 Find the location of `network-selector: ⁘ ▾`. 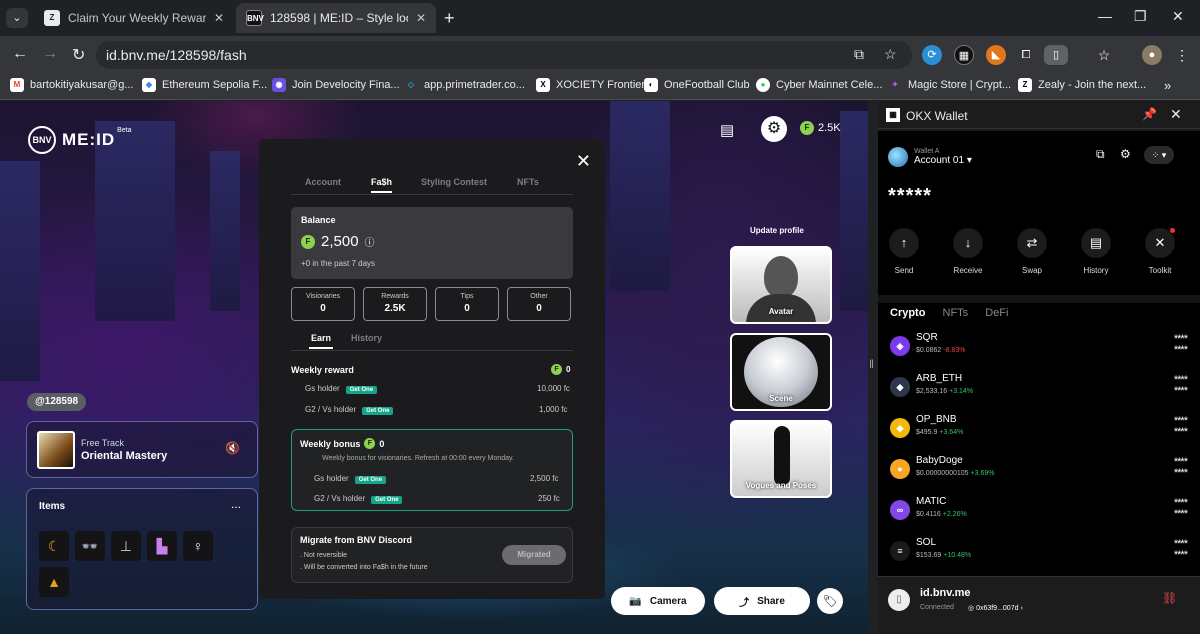

network-selector: ⁘ ▾ is located at coordinates (1159, 155).